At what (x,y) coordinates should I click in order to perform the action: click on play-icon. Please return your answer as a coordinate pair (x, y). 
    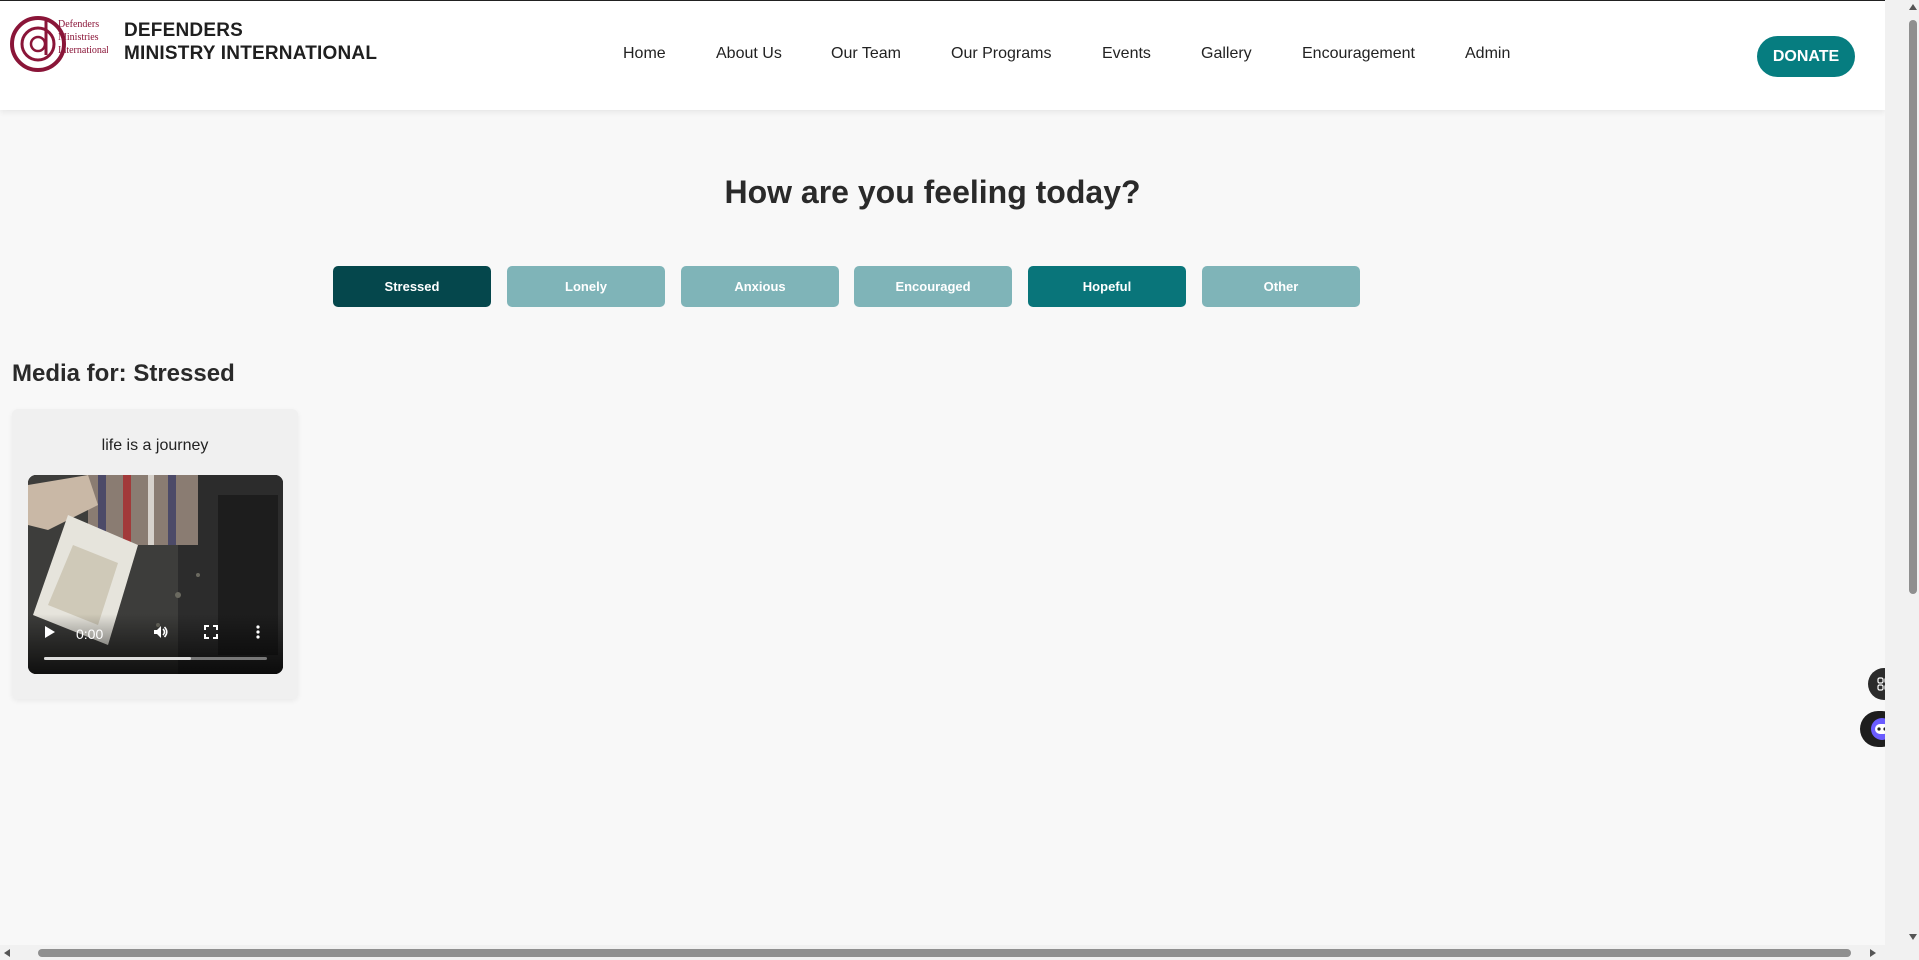
    Looking at the image, I should click on (50, 633).